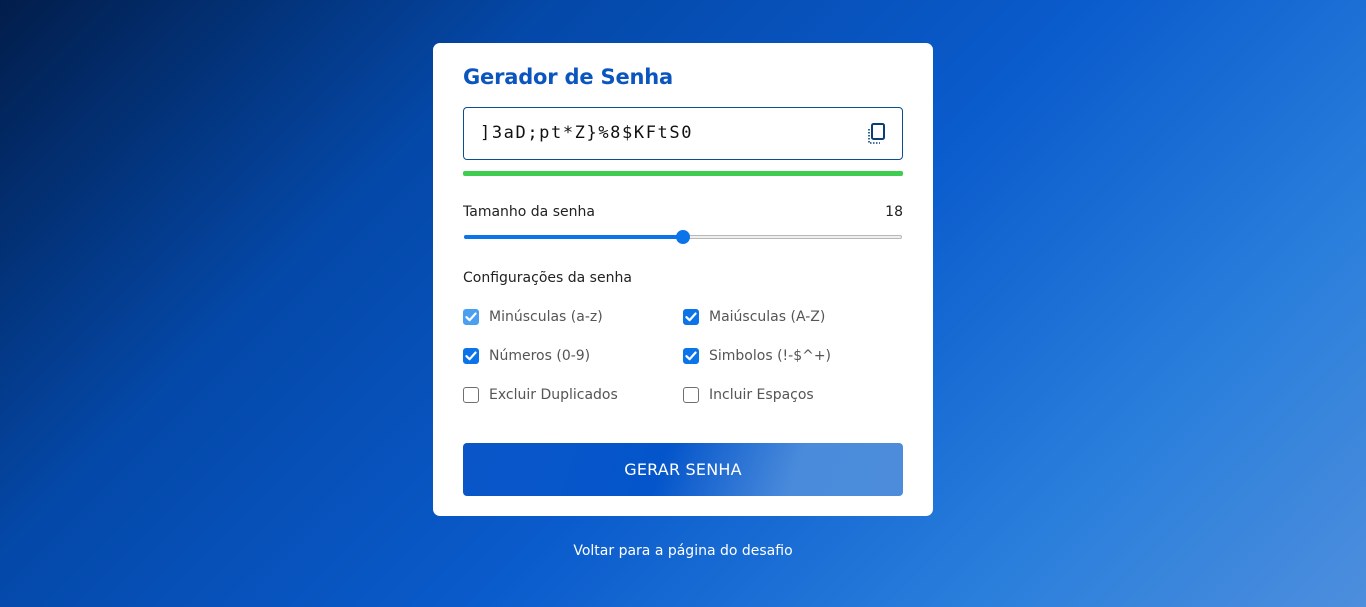 The width and height of the screenshot is (1366, 607). I want to click on copy-icon, so click(877, 134).